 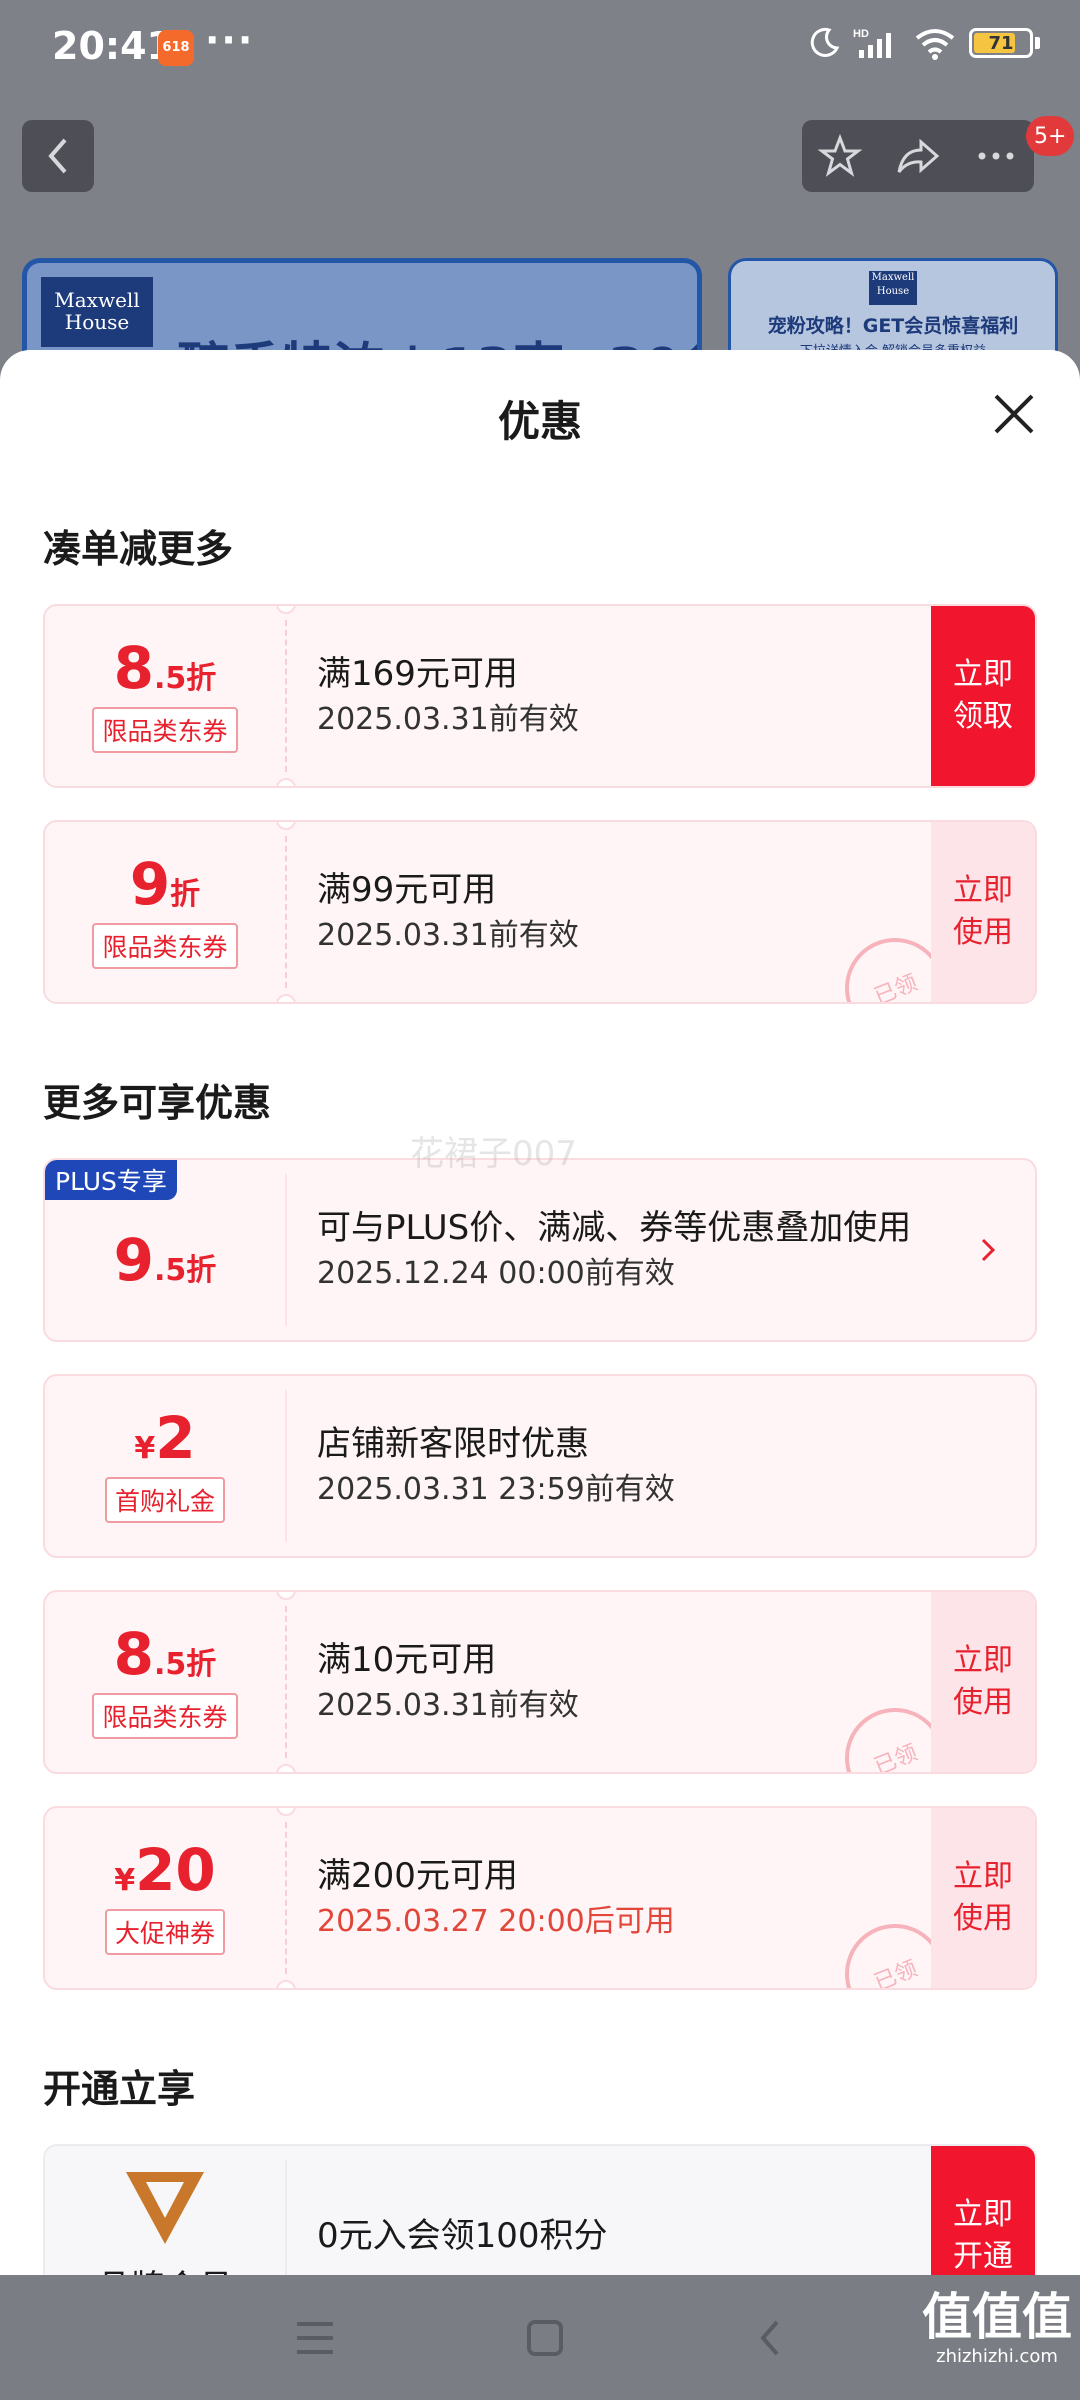 What do you see at coordinates (230, 40) in the screenshot?
I see `more-notifications-icon: ···` at bounding box center [230, 40].